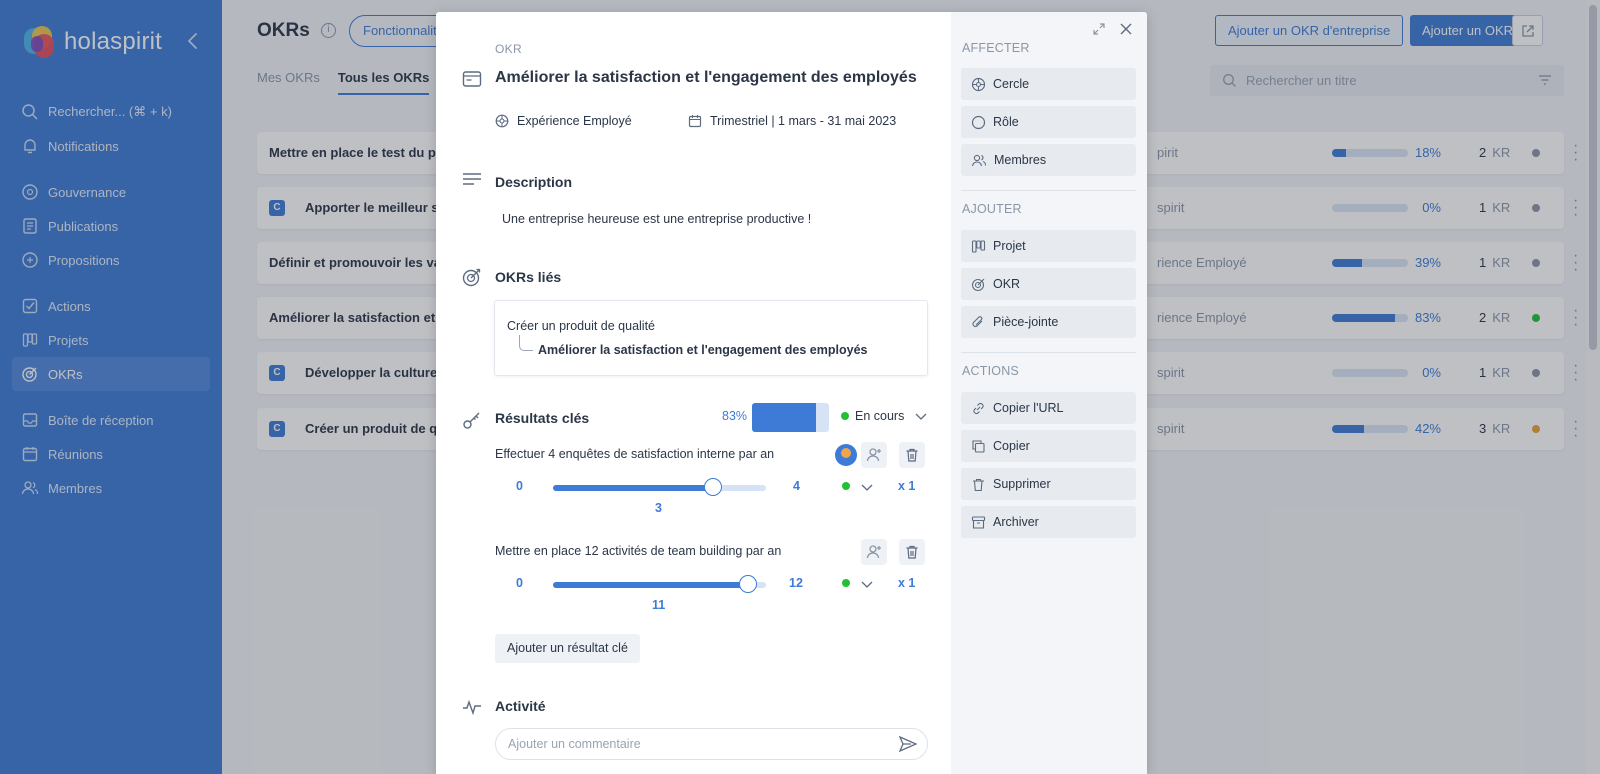 This screenshot has width=1600, height=774. I want to click on okr-type-label: OKR, so click(508, 49).